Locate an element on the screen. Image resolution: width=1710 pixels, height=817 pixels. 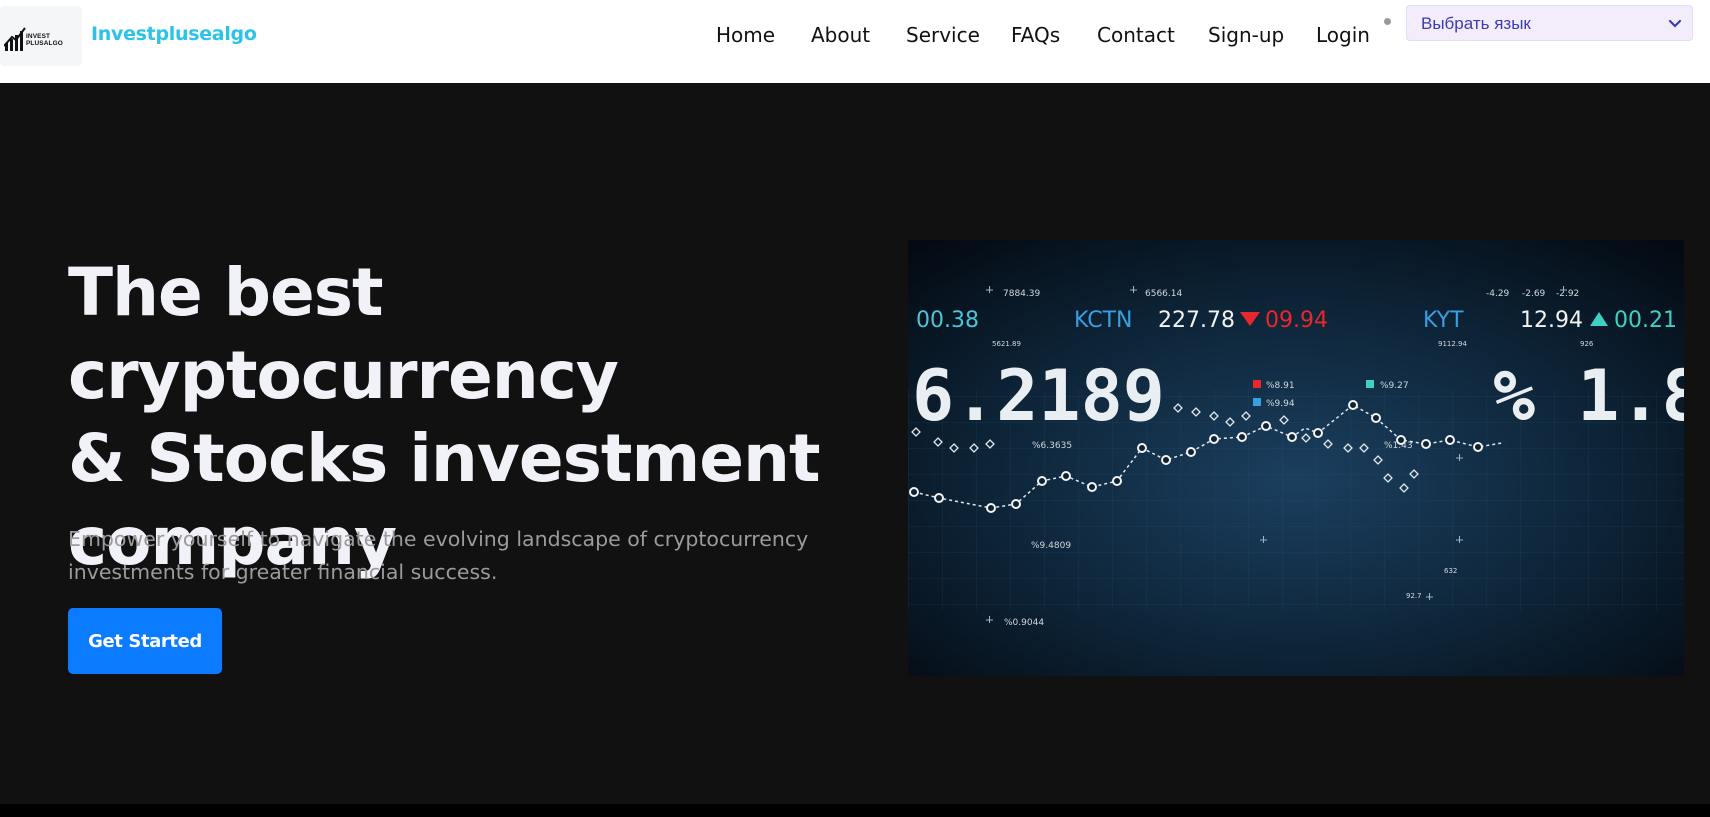
small-label: 926 is located at coordinates (1587, 344).